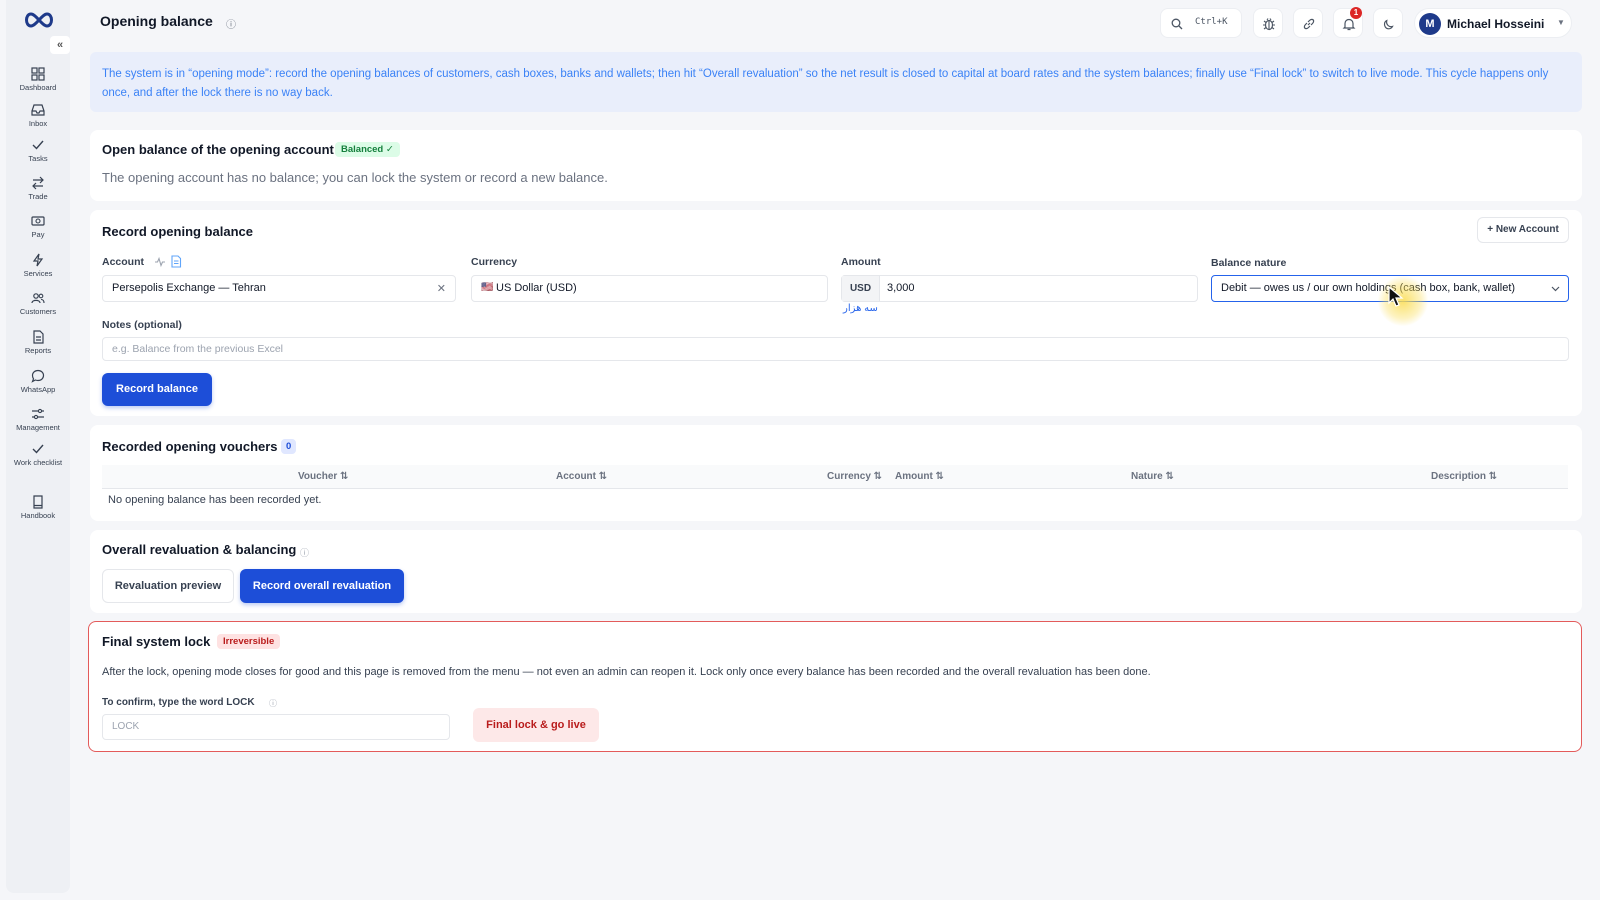  I want to click on sidebar-item-dashboard: Dashboard, so click(38, 79).